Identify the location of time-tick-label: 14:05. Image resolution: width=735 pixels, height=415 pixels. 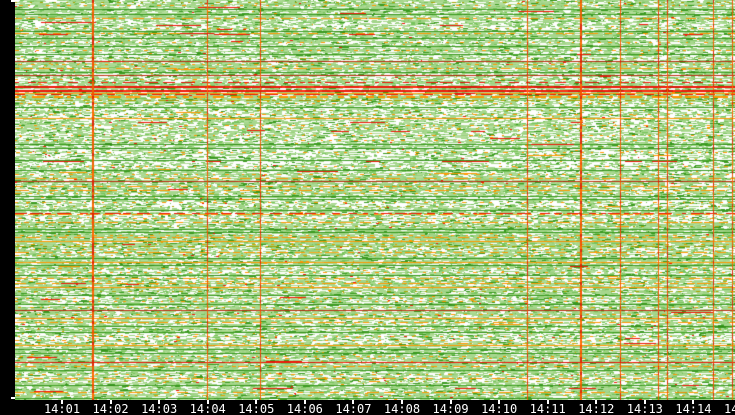
(256, 408).